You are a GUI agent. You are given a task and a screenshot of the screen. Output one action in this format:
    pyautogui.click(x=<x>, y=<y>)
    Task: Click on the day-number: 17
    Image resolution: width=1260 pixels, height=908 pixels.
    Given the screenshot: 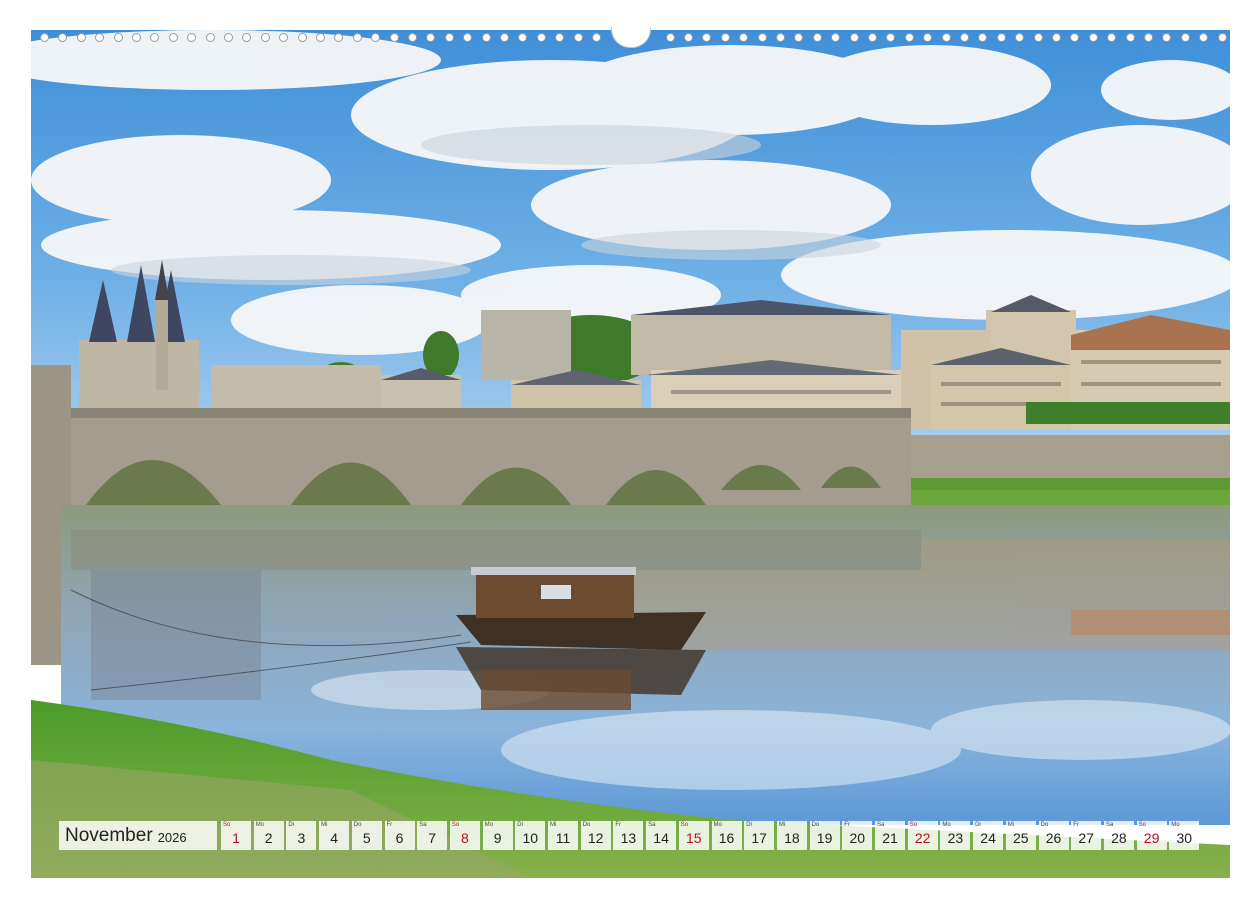 What is the action you would take?
    pyautogui.click(x=759, y=838)
    